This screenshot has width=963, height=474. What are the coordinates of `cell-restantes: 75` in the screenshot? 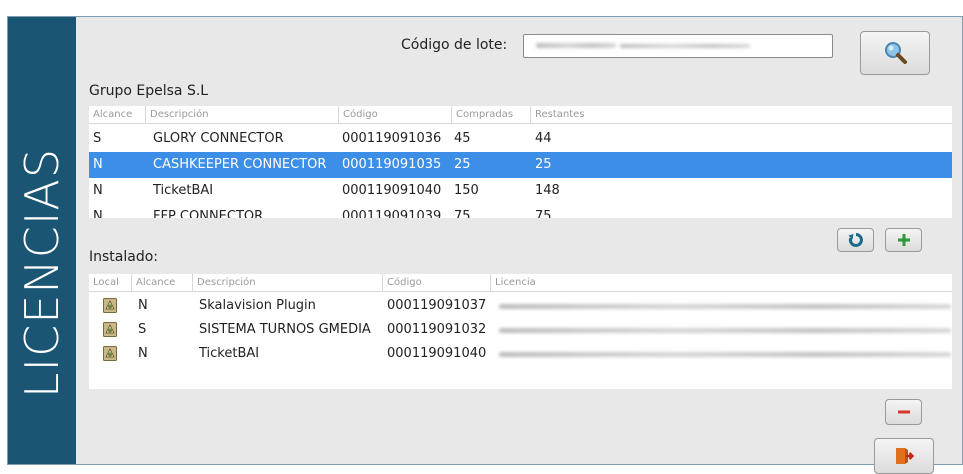 It's located at (543, 213).